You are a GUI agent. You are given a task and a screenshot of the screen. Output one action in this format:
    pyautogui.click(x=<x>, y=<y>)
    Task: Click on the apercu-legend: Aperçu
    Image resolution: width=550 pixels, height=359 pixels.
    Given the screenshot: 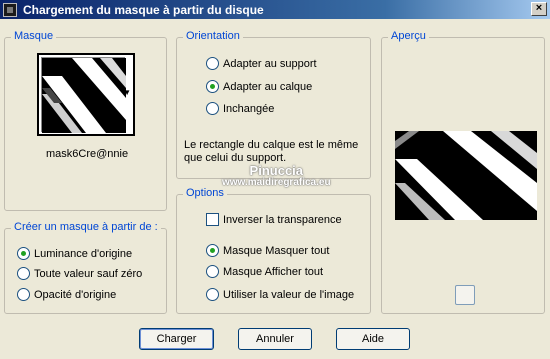 What is the action you would take?
    pyautogui.click(x=408, y=36)
    